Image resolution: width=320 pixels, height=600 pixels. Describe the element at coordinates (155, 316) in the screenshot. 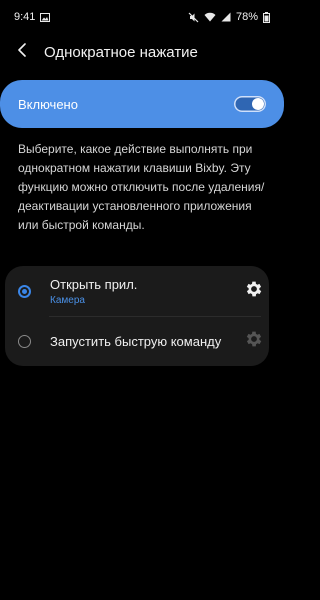

I see `options-divider` at that location.